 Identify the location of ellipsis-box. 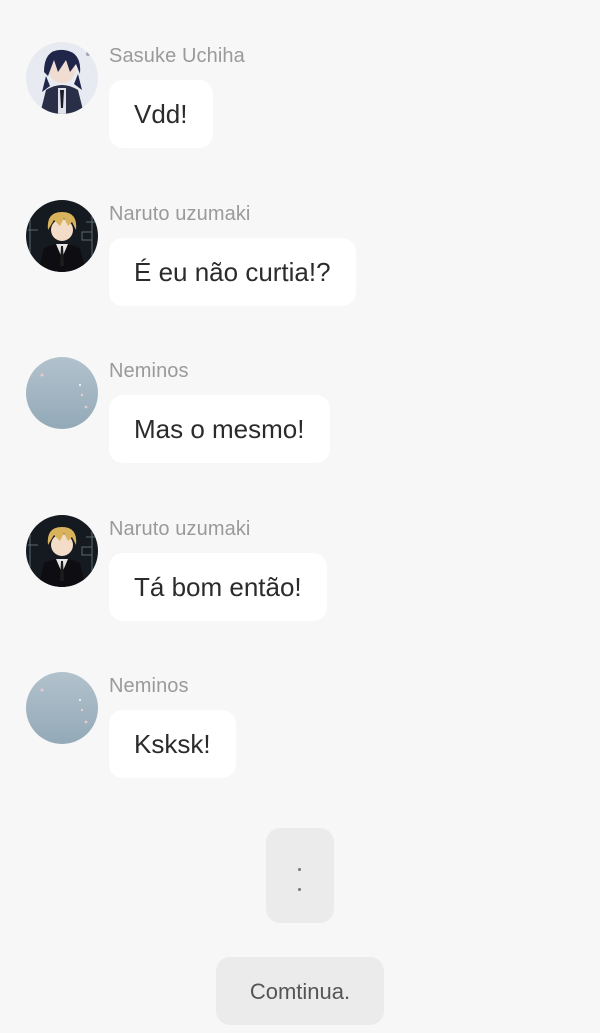
(300, 875).